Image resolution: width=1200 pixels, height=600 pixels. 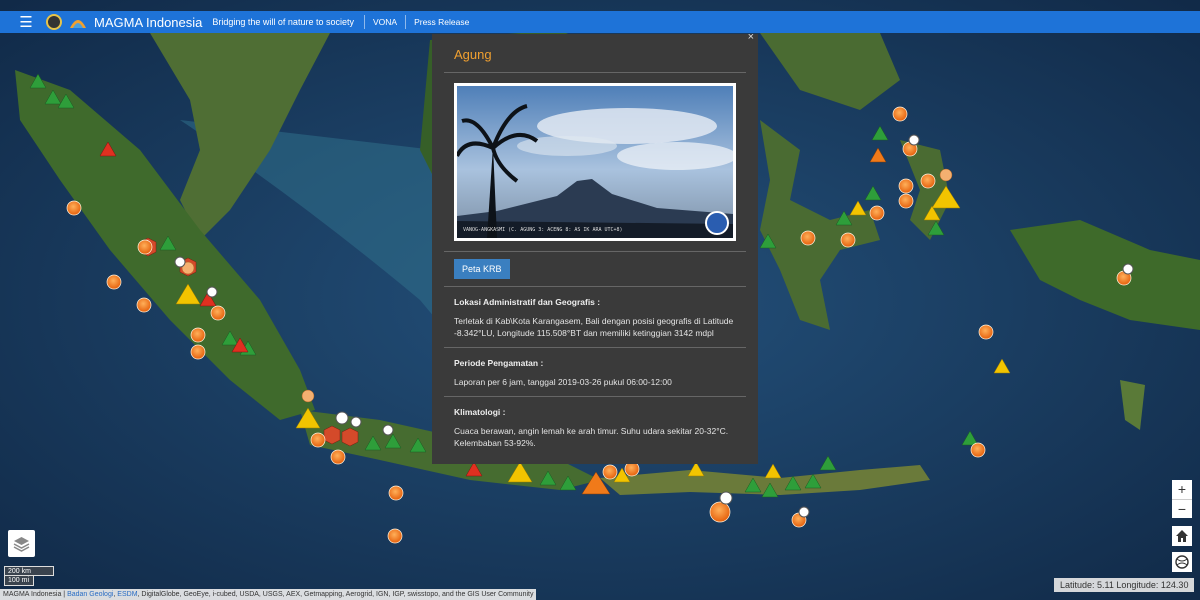 I want to click on basemap-layers-button, so click(x=21, y=543).